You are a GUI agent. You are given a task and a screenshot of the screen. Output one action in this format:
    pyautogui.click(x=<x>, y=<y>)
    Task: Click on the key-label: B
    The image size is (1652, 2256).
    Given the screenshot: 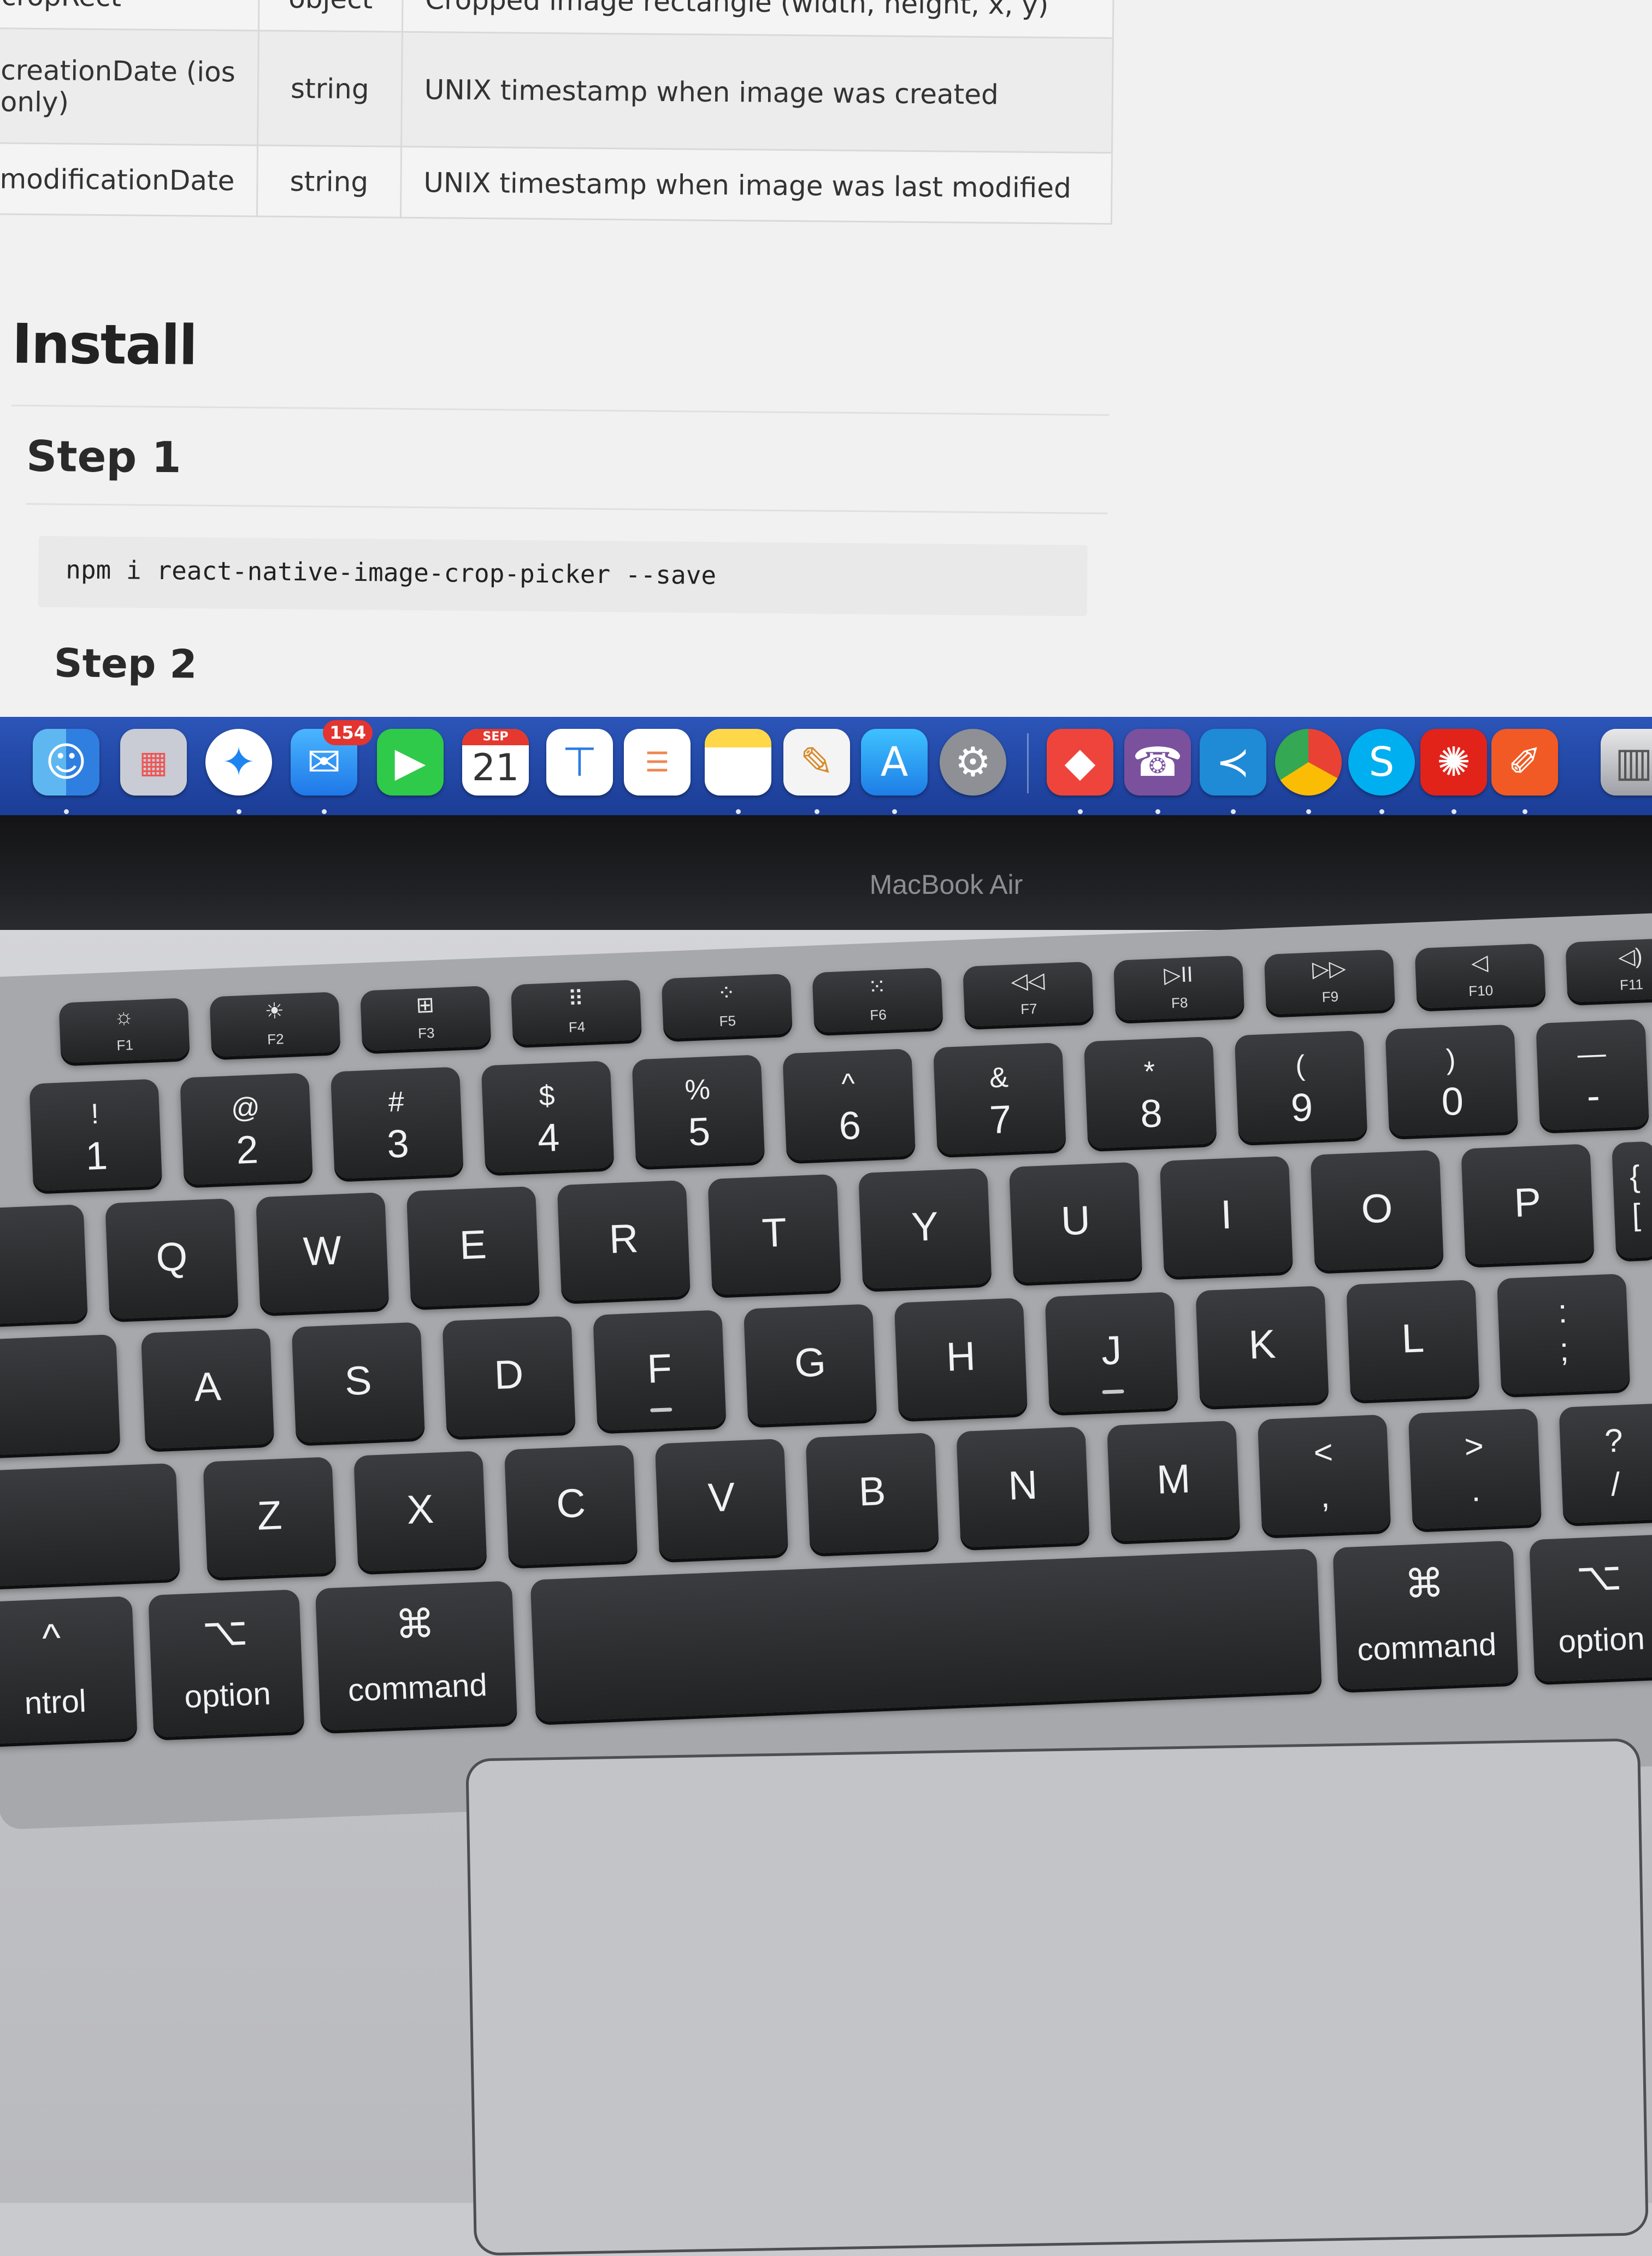 What is the action you would take?
    pyautogui.click(x=872, y=1492)
    